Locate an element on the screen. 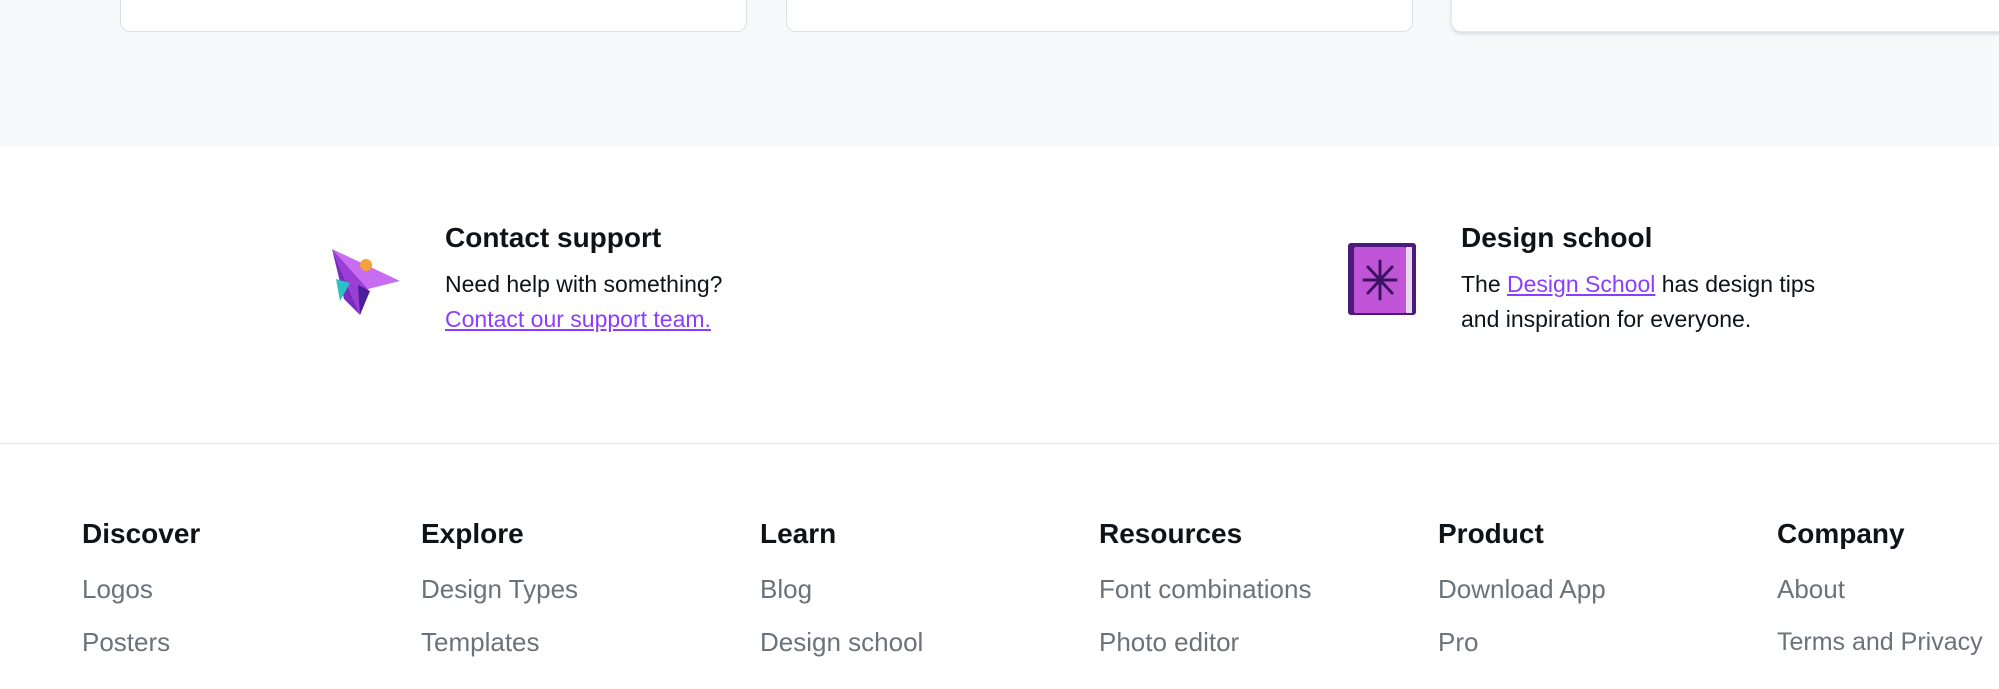  footer-link: Templates is located at coordinates (581, 642).